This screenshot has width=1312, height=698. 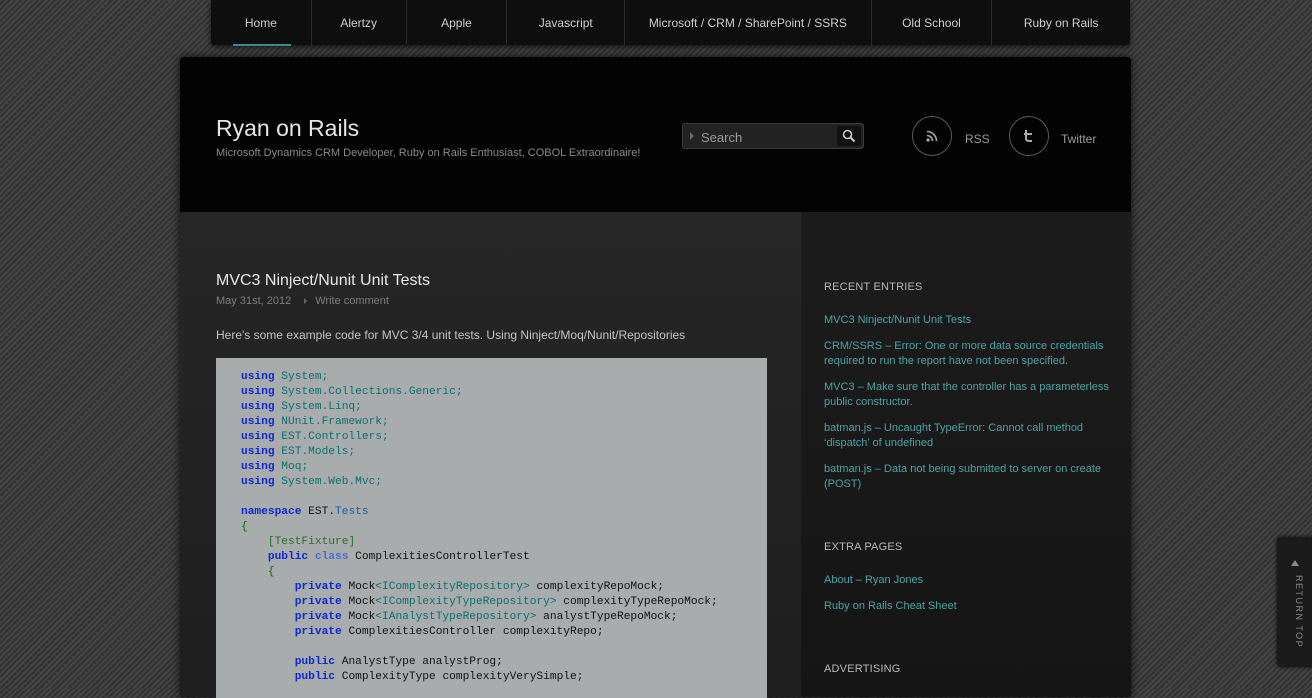 I want to click on site-title: Ryan on Rails, so click(x=287, y=128).